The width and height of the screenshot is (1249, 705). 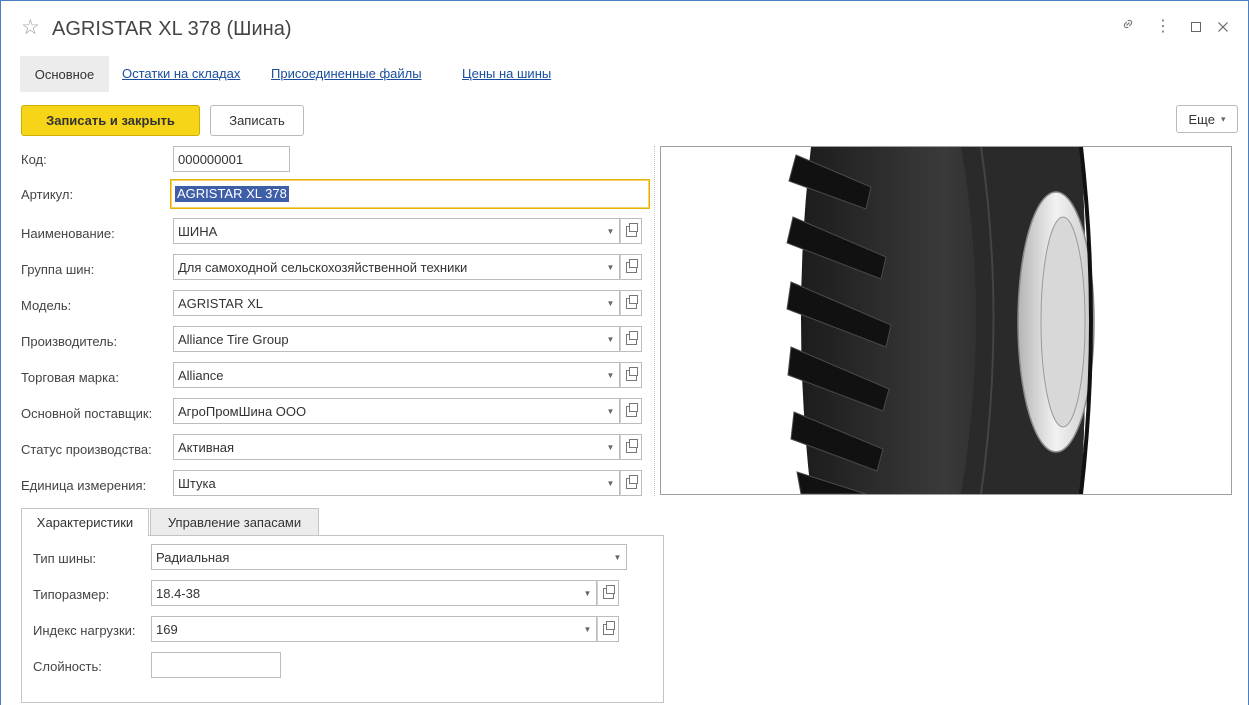 What do you see at coordinates (216, 665) in the screenshot?
I see `ply-field` at bounding box center [216, 665].